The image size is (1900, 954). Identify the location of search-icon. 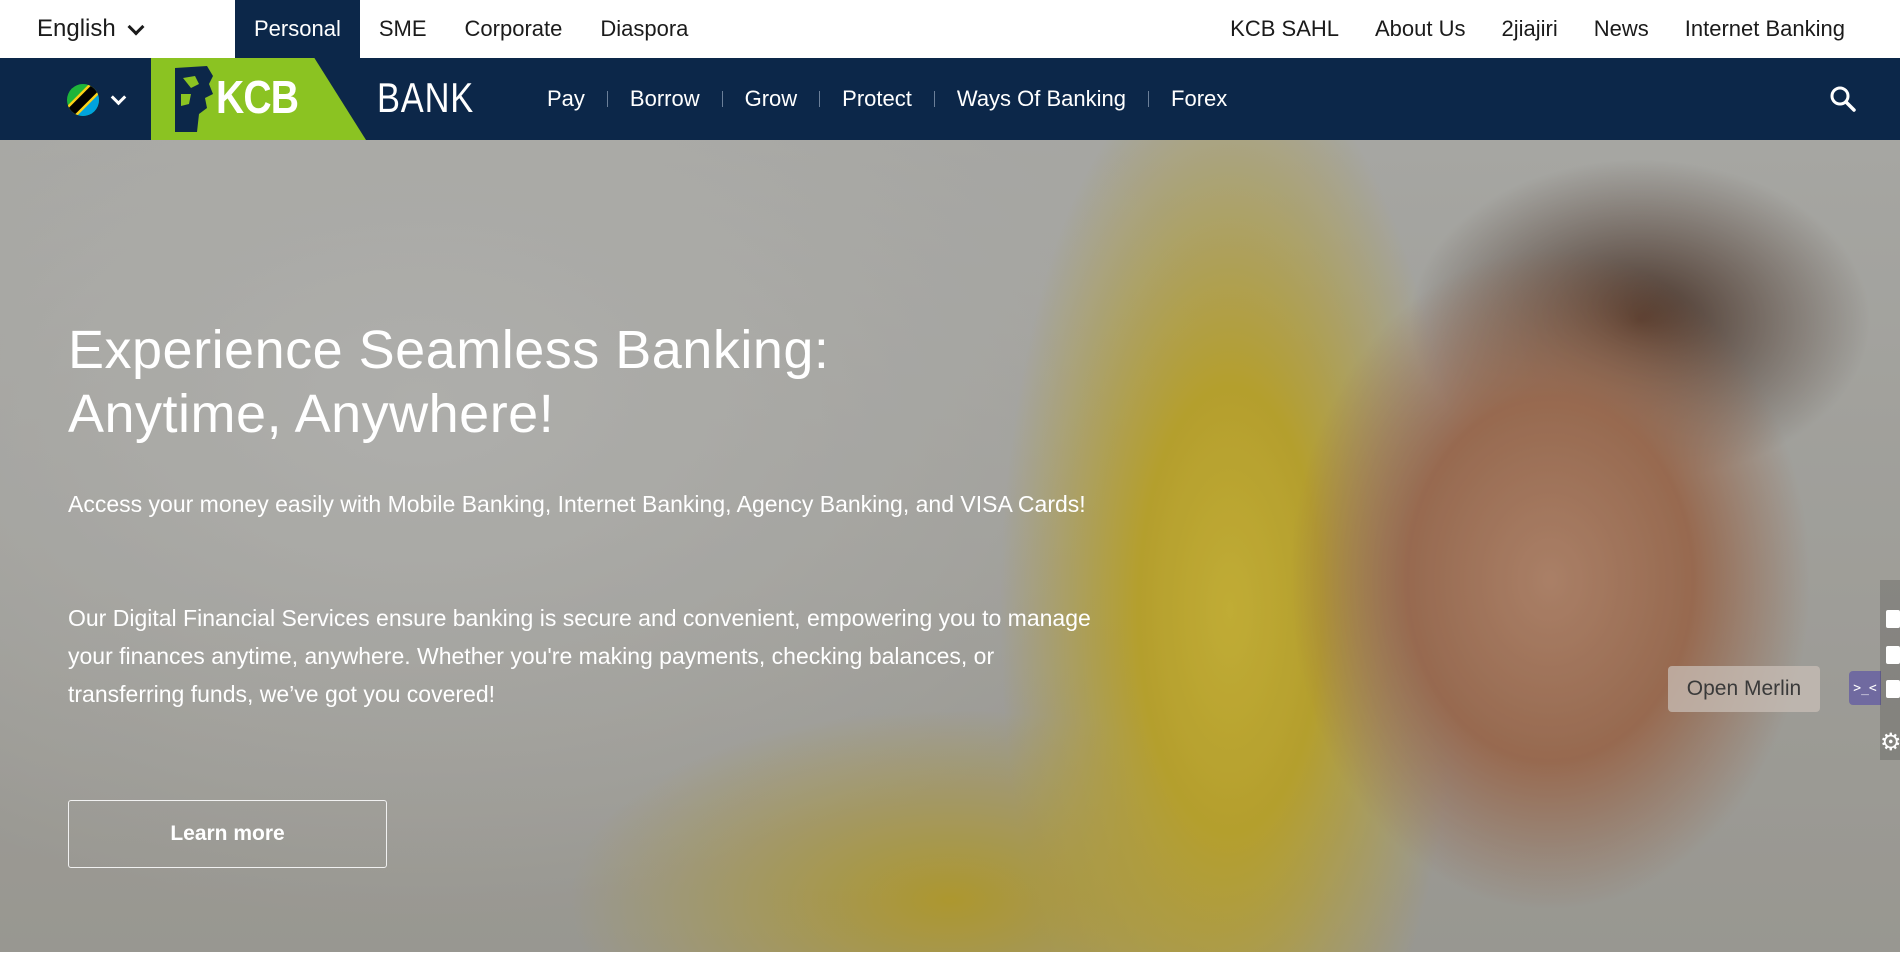
(1843, 101).